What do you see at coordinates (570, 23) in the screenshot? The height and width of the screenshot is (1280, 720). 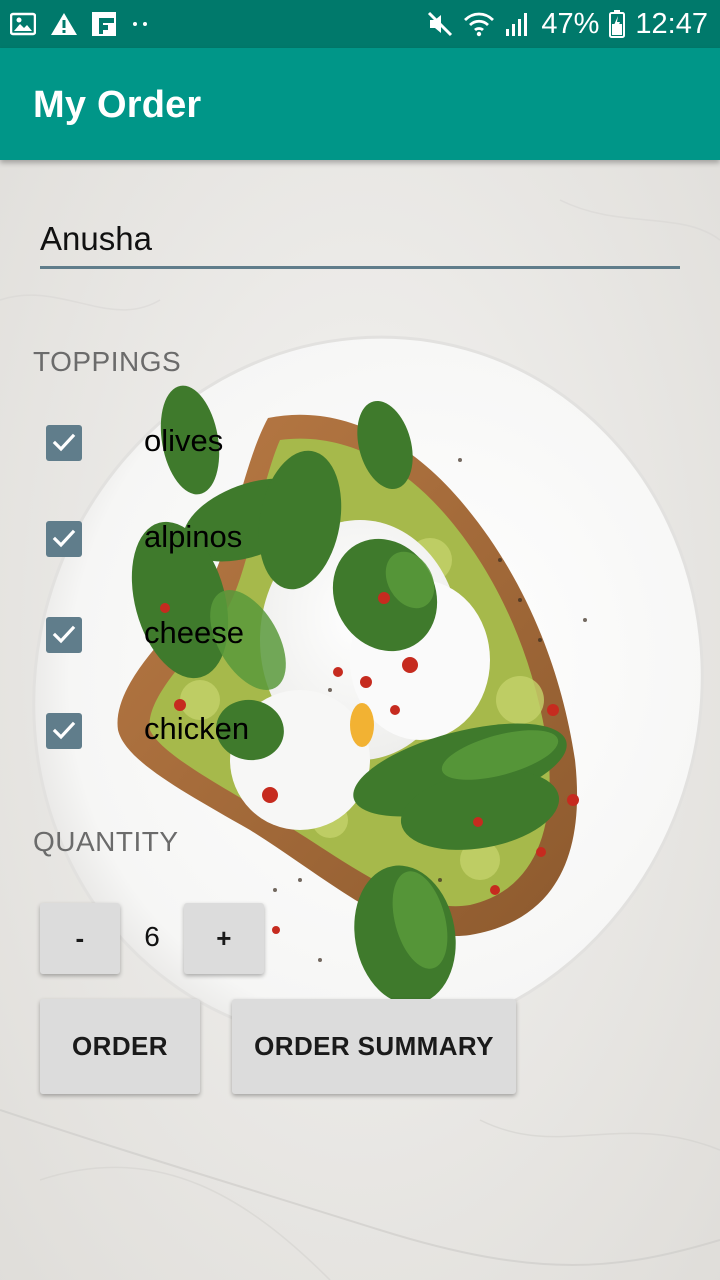 I see `battery-percent: 47%` at bounding box center [570, 23].